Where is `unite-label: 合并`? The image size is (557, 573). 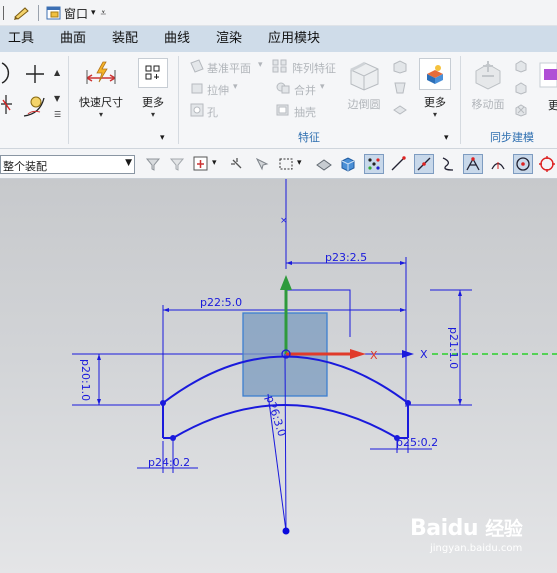
unite-label: 合并 is located at coordinates (305, 90).